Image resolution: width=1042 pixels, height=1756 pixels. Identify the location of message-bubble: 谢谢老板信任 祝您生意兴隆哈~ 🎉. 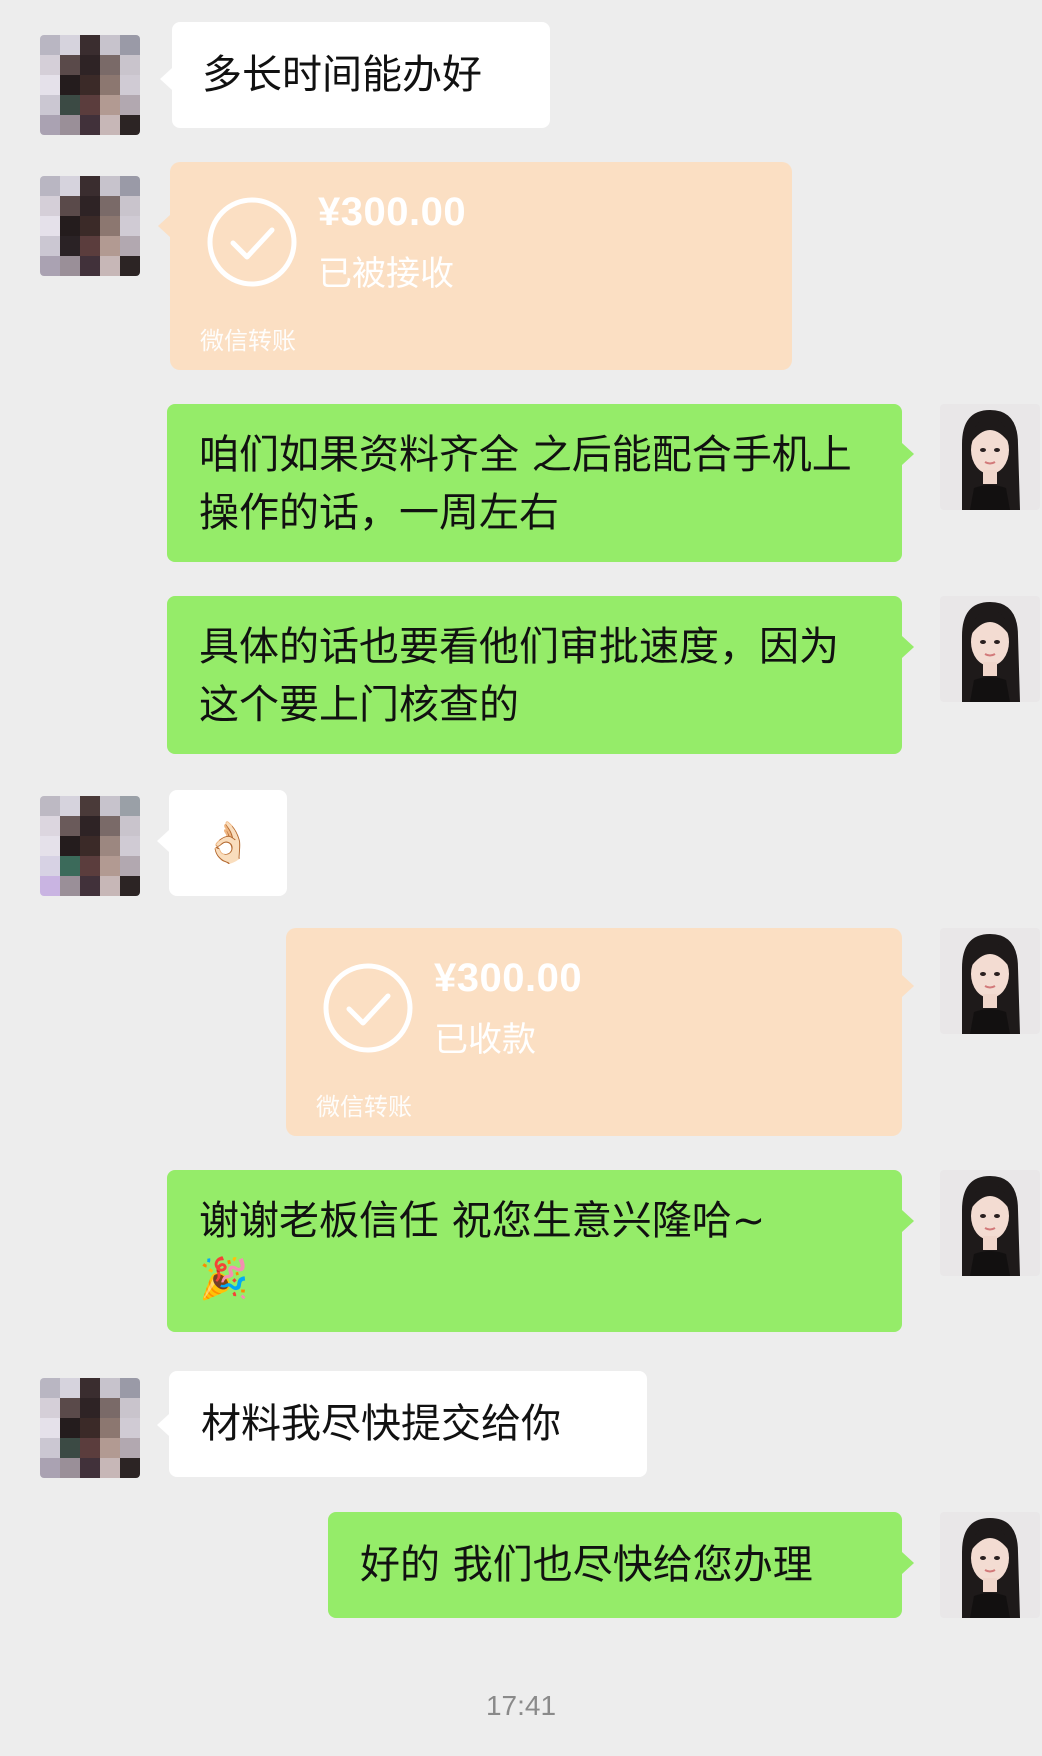
(534, 1251).